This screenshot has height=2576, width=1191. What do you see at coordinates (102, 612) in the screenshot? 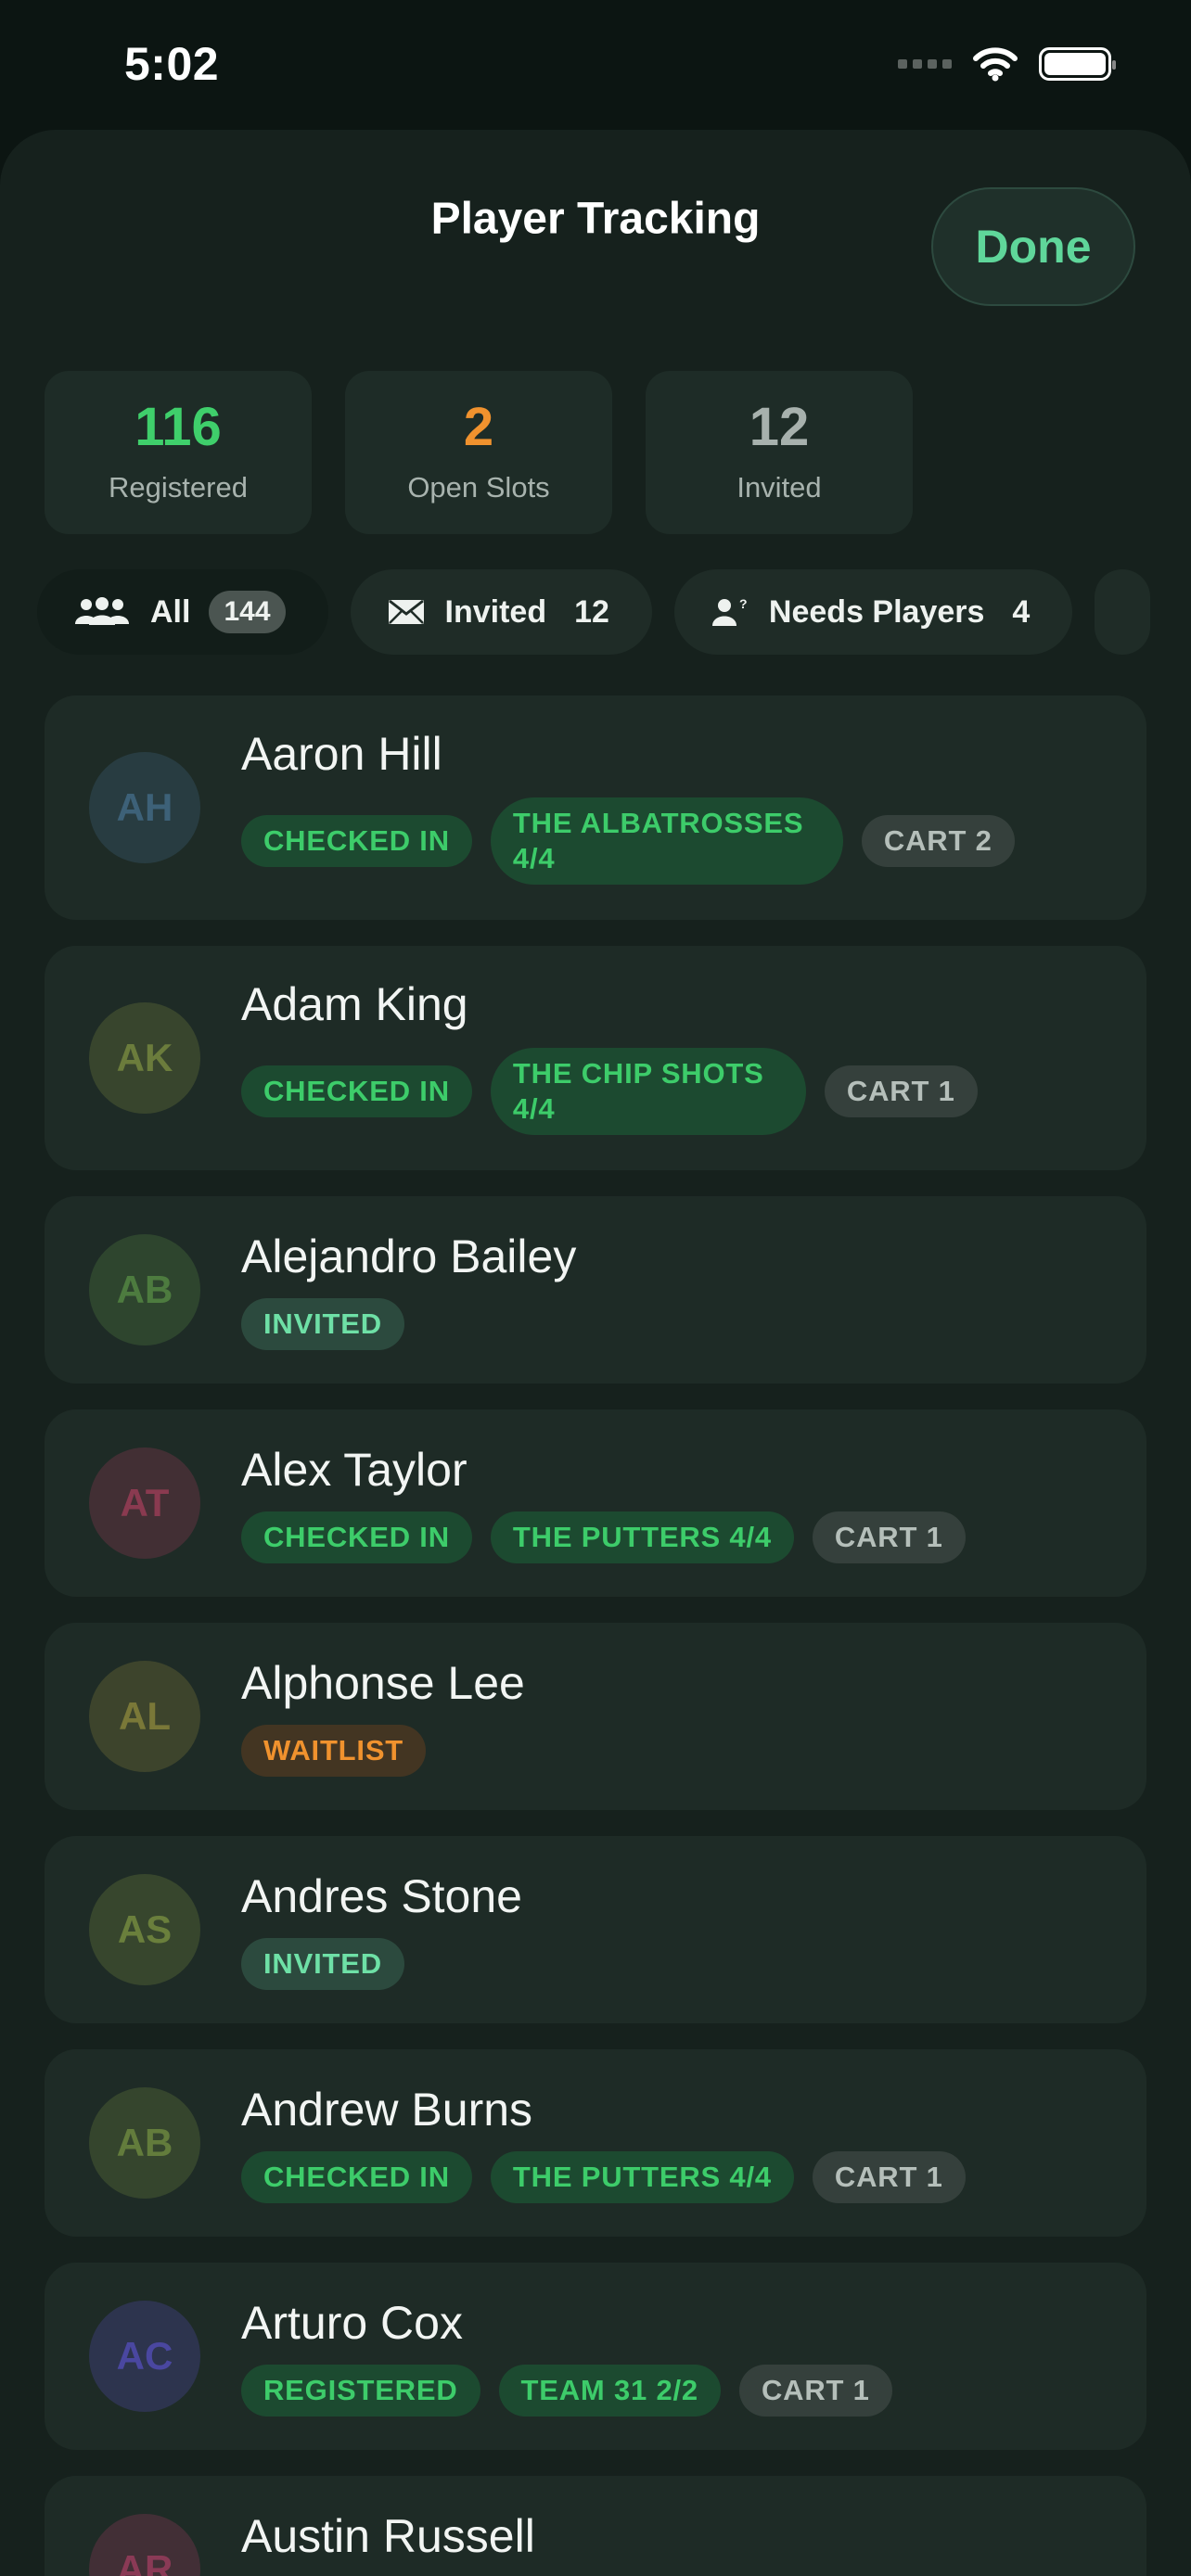
I see `people-icon` at bounding box center [102, 612].